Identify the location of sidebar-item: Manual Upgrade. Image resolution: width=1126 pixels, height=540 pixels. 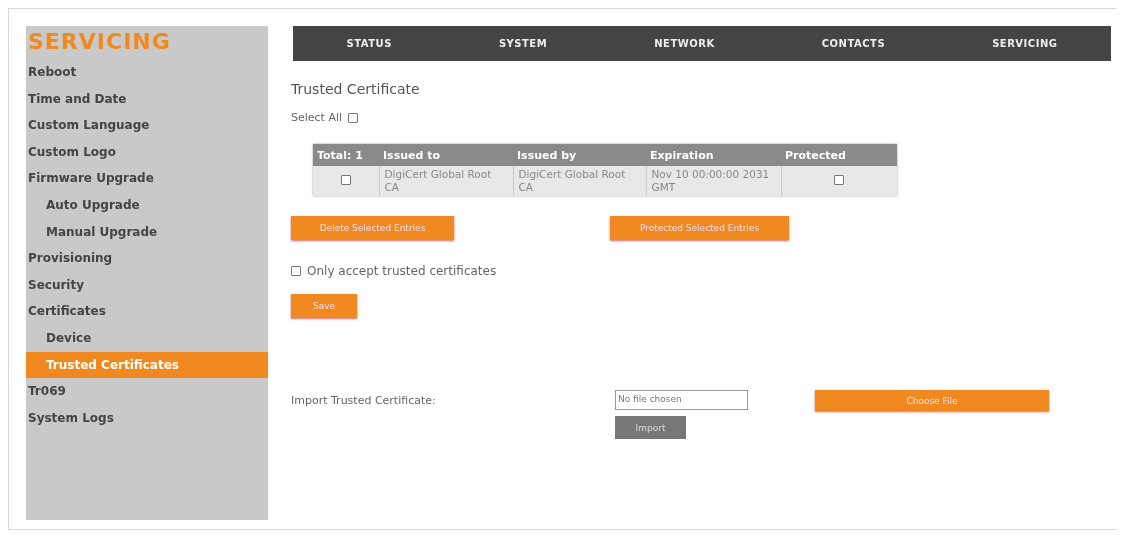
(147, 232).